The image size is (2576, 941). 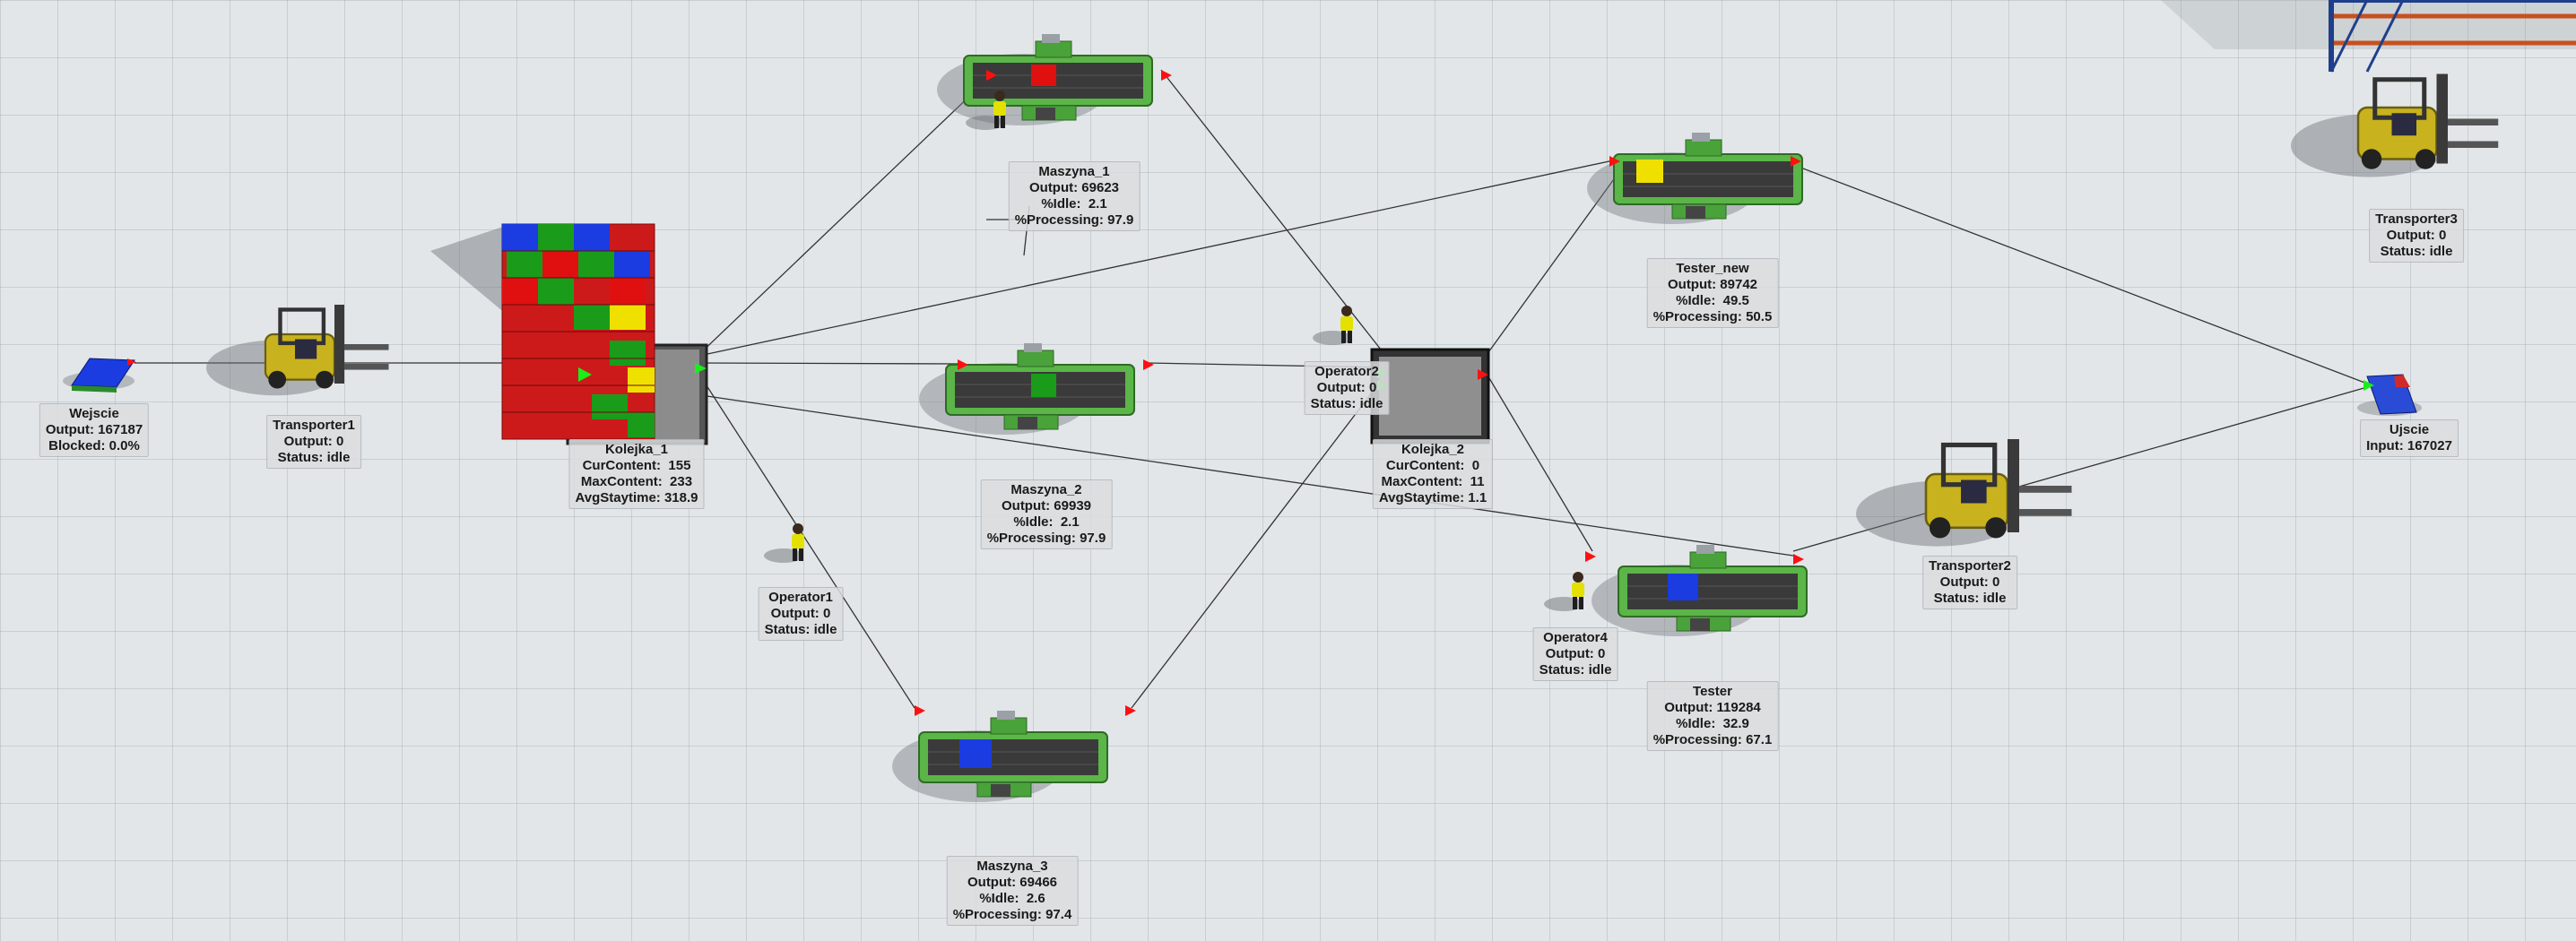 I want to click on kolejka1-queue, so click(x=569, y=334).